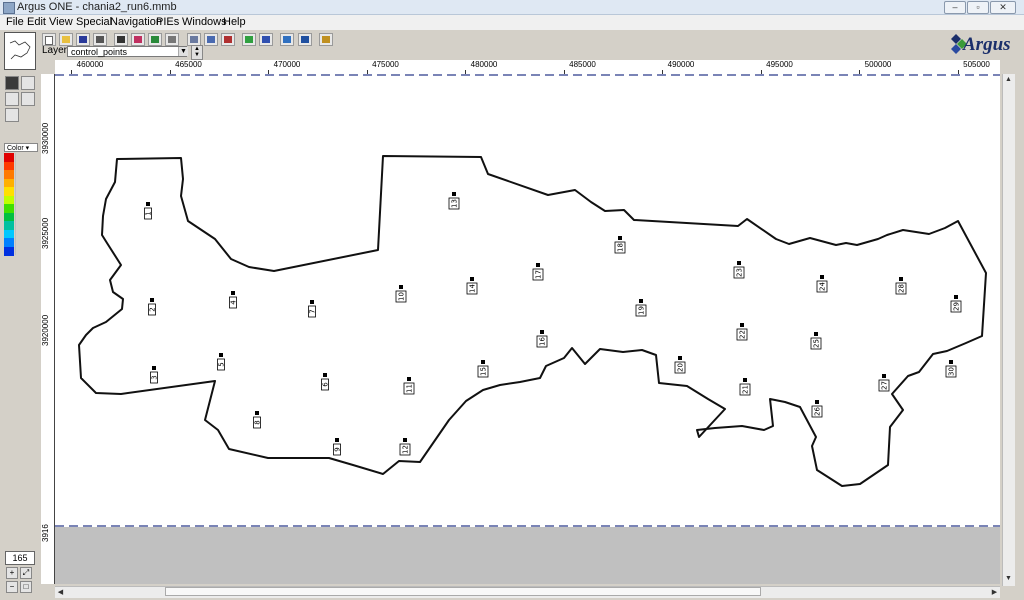 The width and height of the screenshot is (1024, 600). What do you see at coordinates (680, 365) in the screenshot?
I see `control-point: 20` at bounding box center [680, 365].